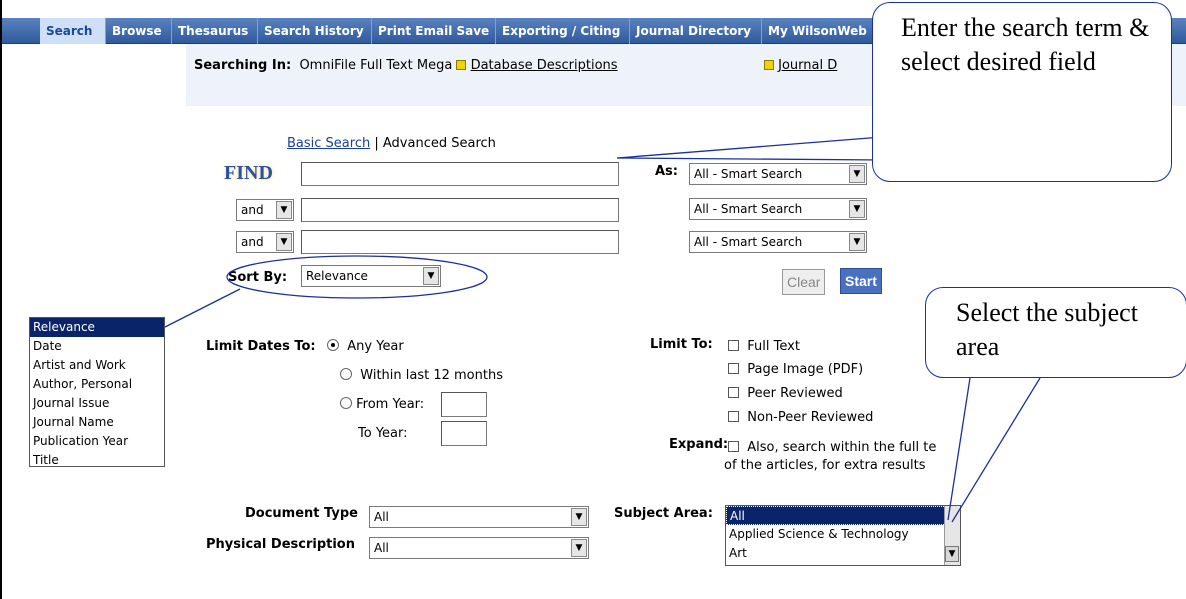  I want to click on subject-callout-pointer-right, so click(996, 450).